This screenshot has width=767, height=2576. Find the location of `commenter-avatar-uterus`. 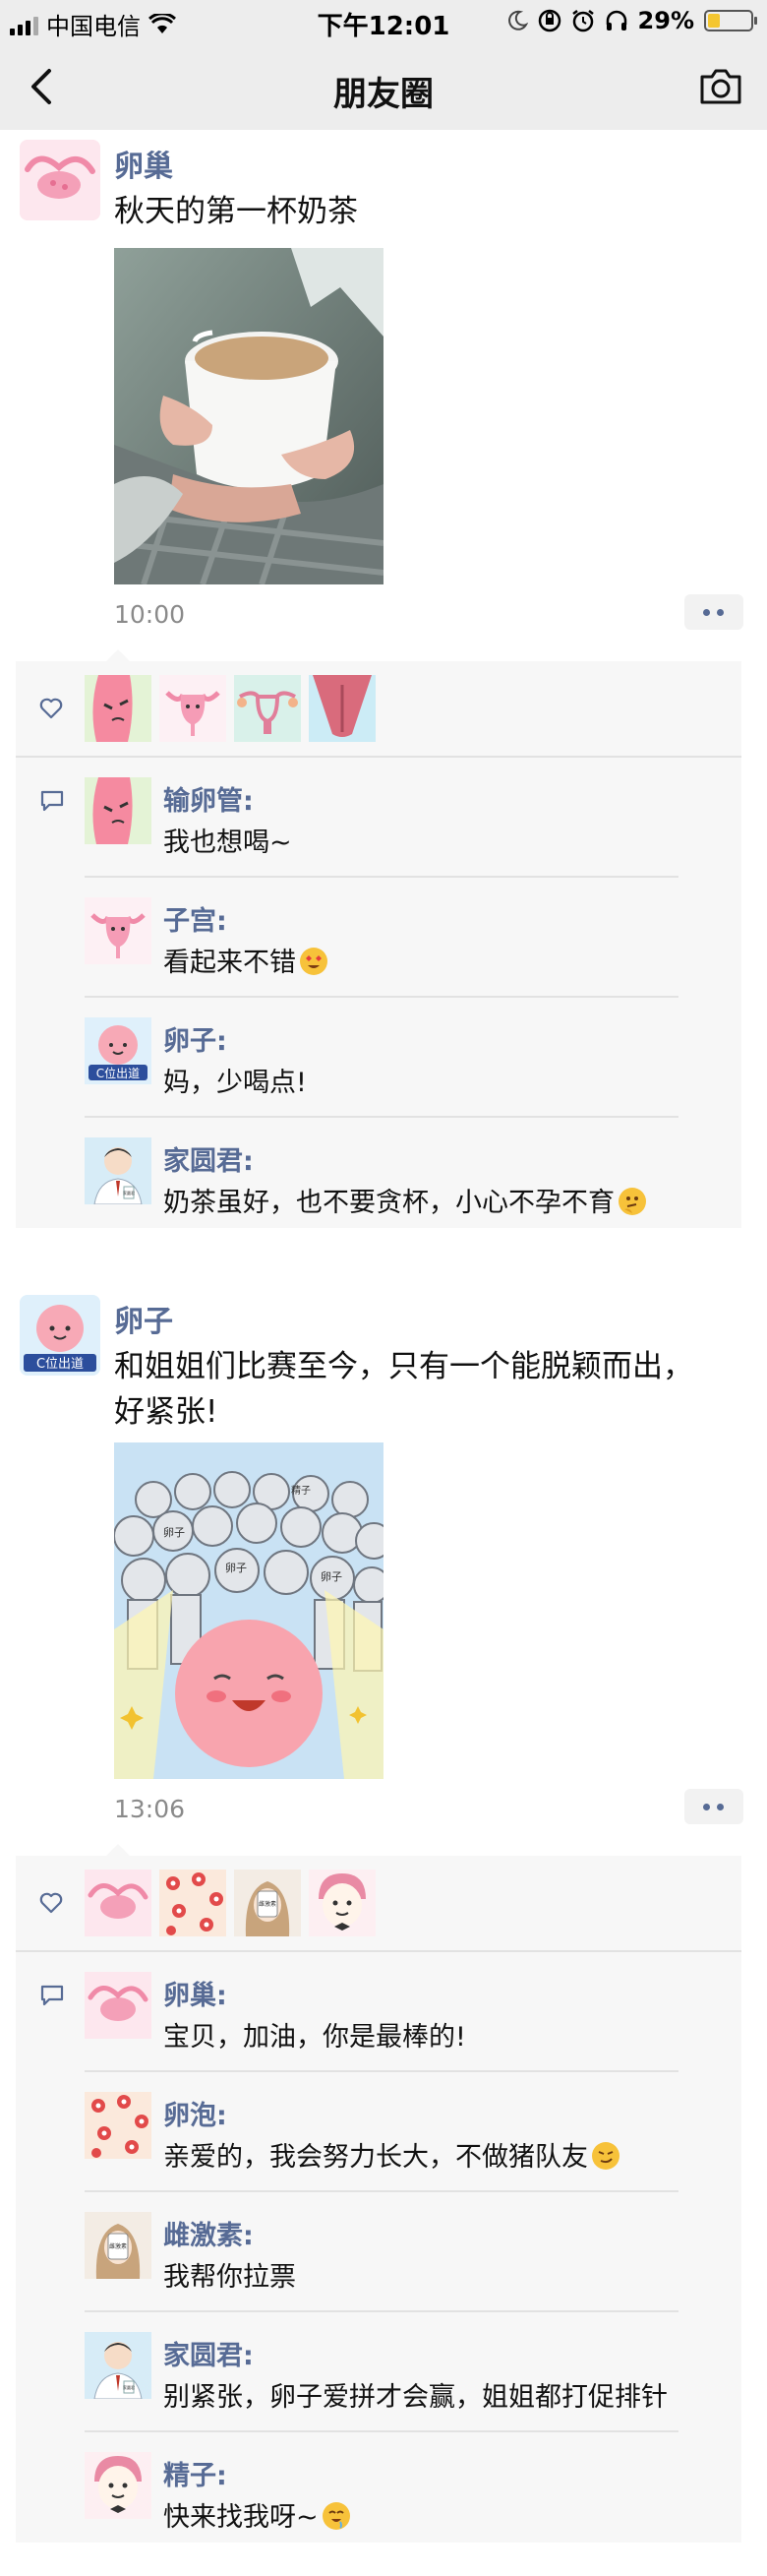

commenter-avatar-uterus is located at coordinates (118, 930).